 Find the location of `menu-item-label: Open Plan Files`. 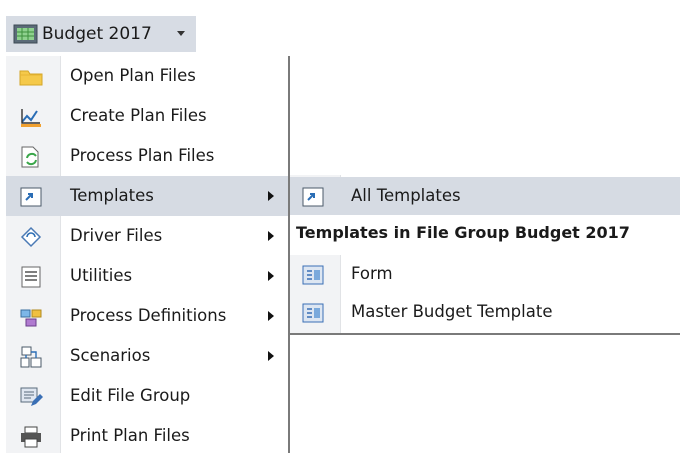

menu-item-label: Open Plan Files is located at coordinates (133, 75).